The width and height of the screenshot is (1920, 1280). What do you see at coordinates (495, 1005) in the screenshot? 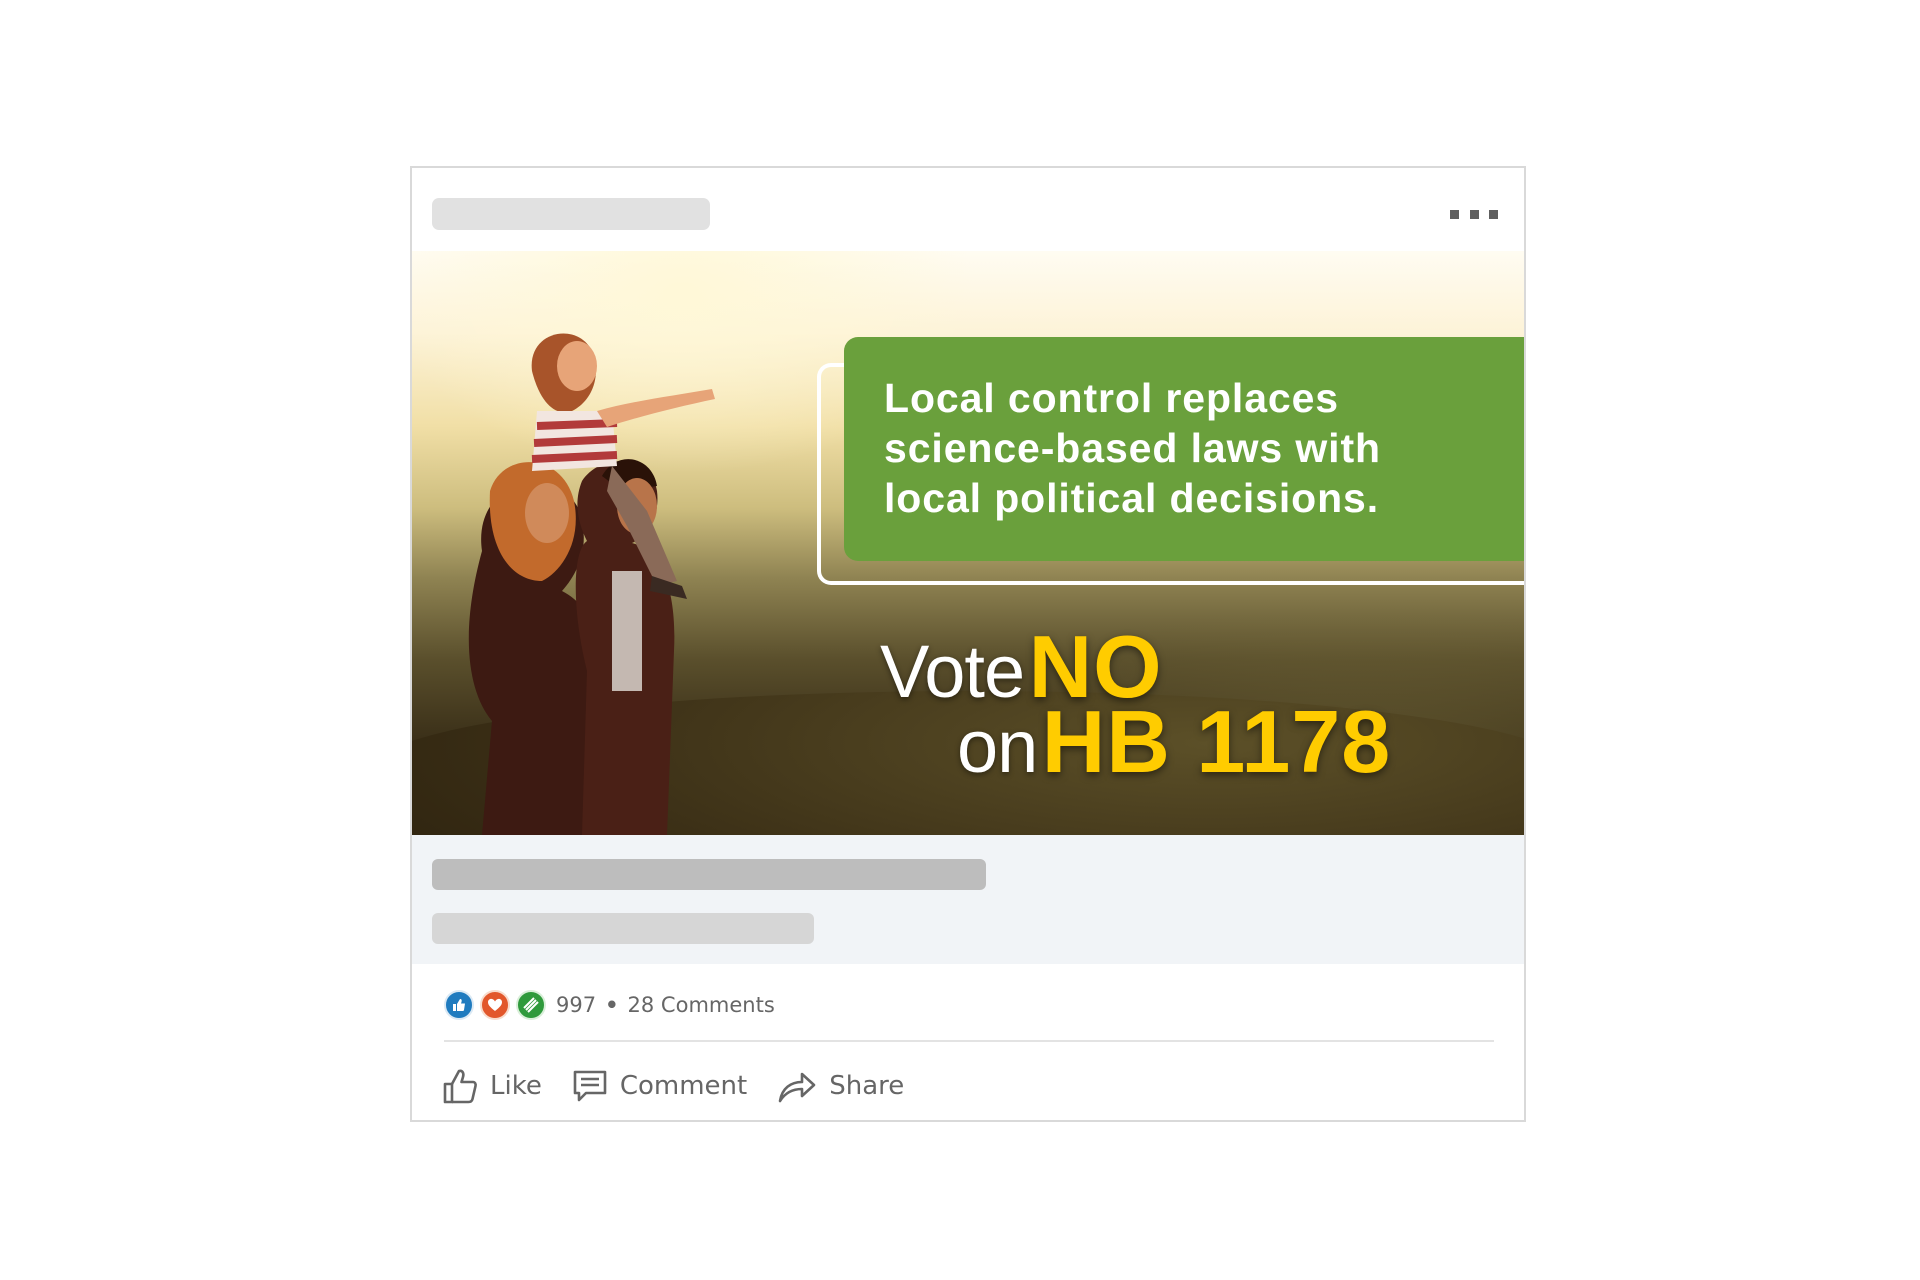
I see `love-icon` at bounding box center [495, 1005].